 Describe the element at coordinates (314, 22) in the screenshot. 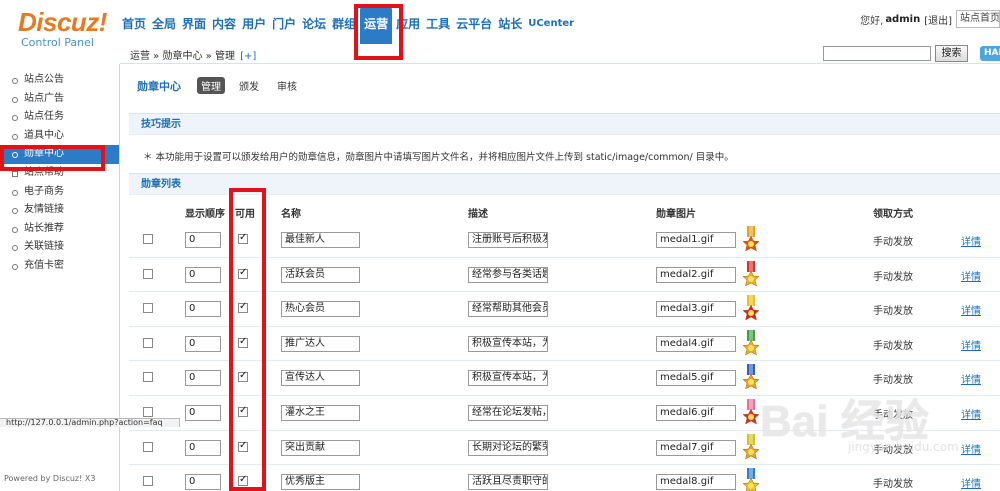

I see `nav-item-6: 论坛` at that location.